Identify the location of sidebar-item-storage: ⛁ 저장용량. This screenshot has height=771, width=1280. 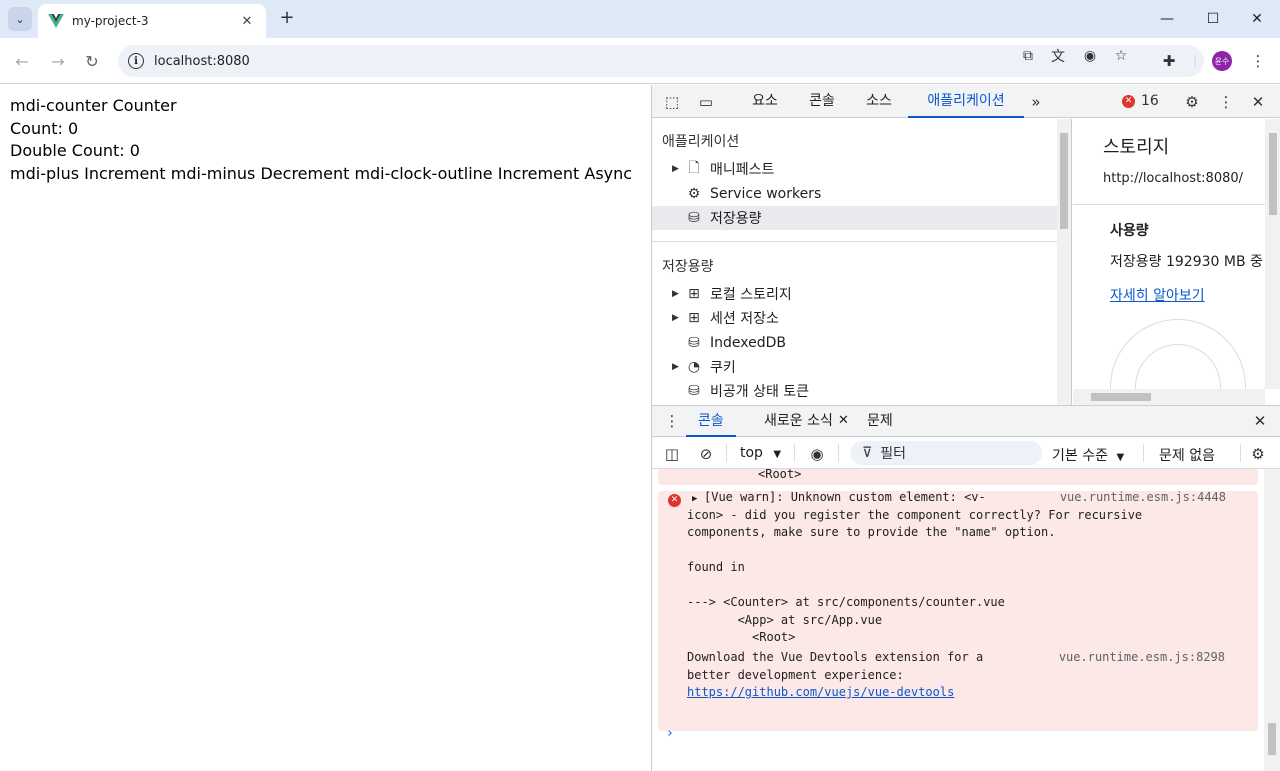
(854, 218).